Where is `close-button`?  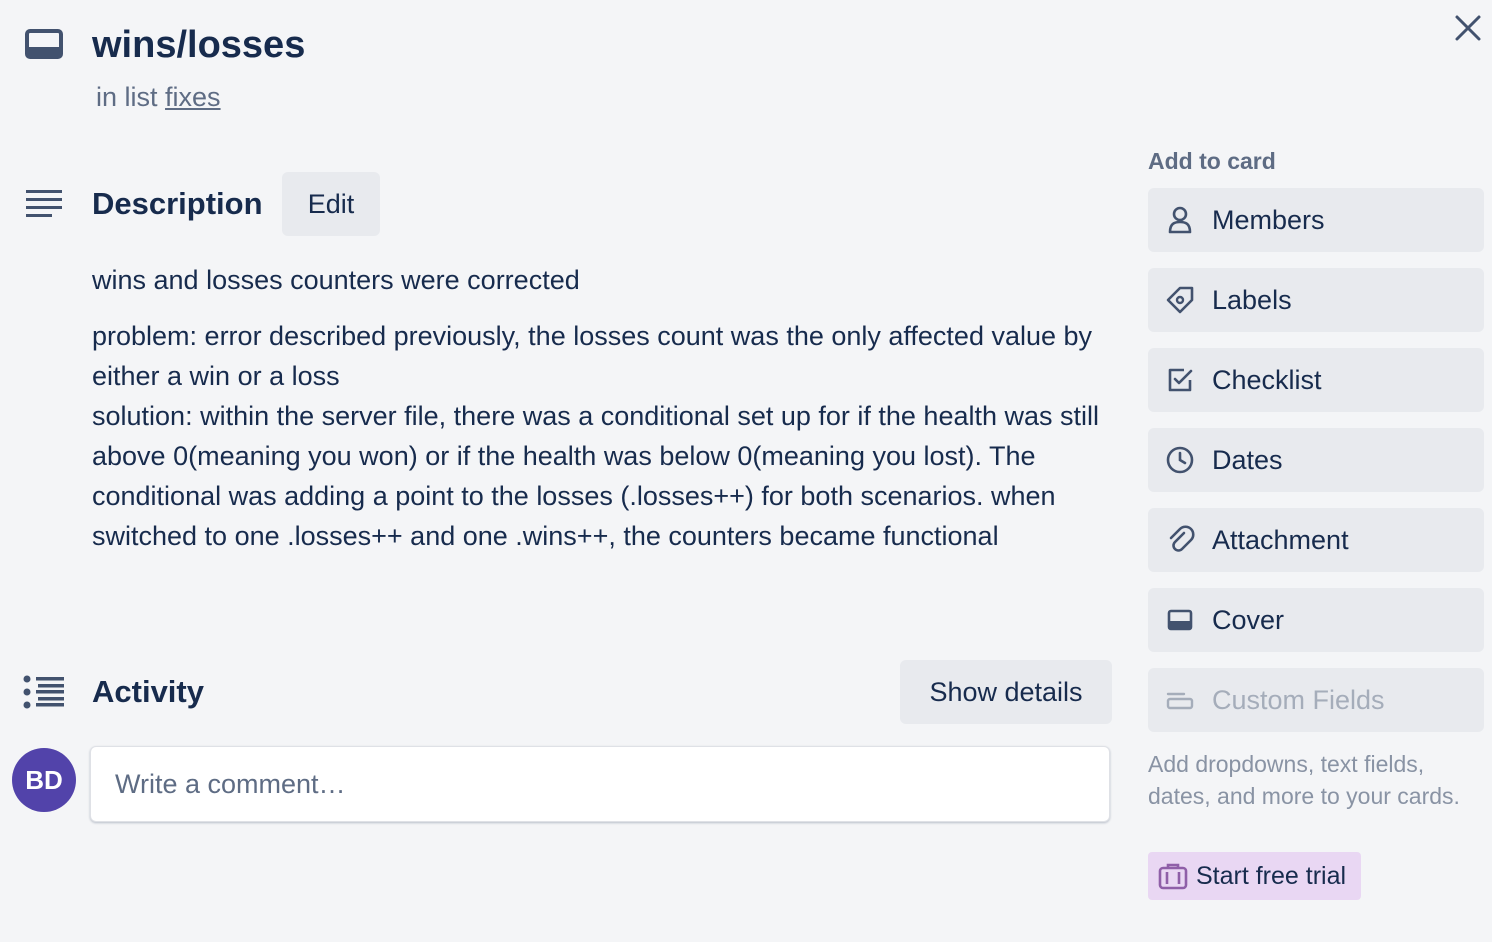 close-button is located at coordinates (1468, 28).